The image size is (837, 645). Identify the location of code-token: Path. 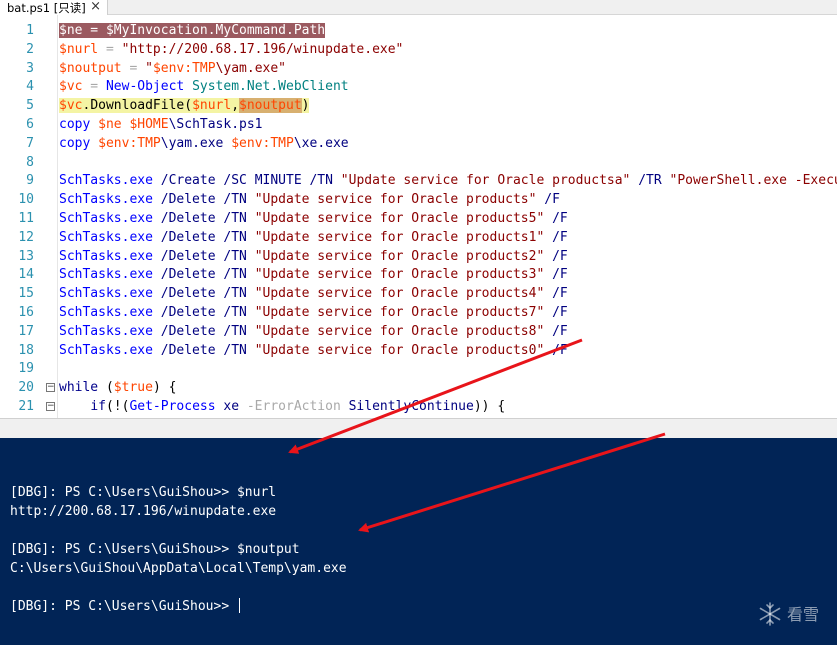
(309, 30).